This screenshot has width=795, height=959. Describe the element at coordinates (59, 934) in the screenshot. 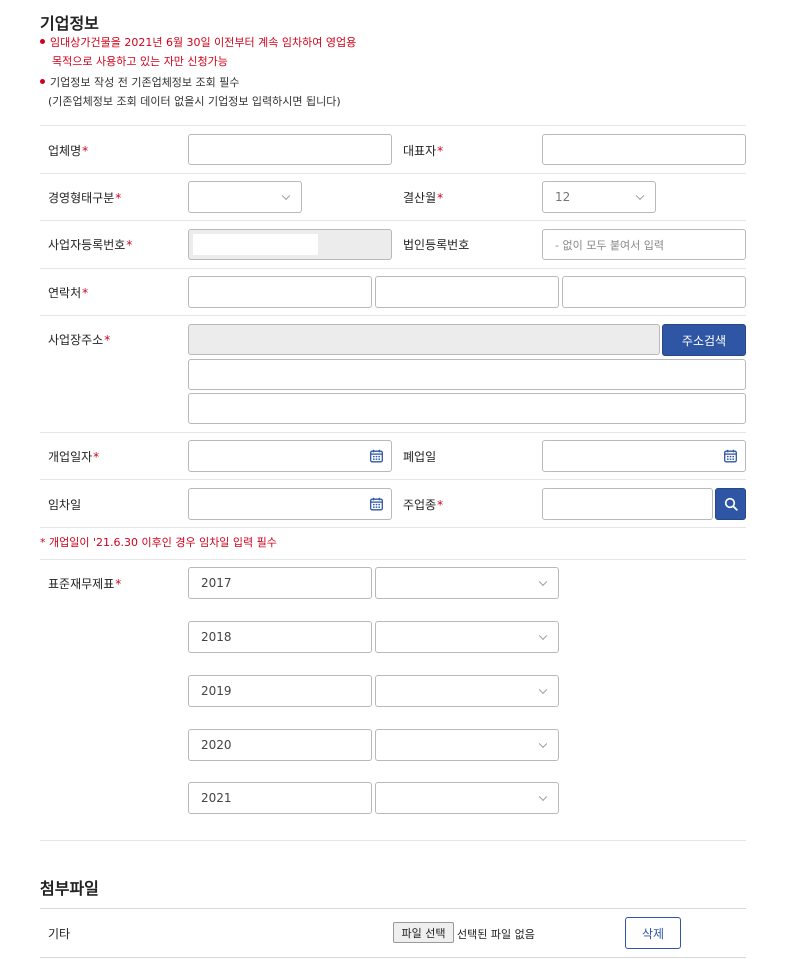

I see `label-etc: 기타` at that location.